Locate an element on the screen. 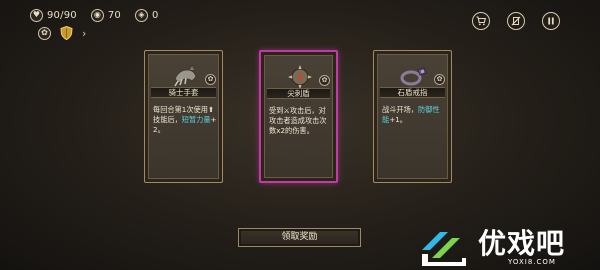 This screenshot has height=270, width=600. claim-reward-button: 领取奖励 is located at coordinates (299, 237).